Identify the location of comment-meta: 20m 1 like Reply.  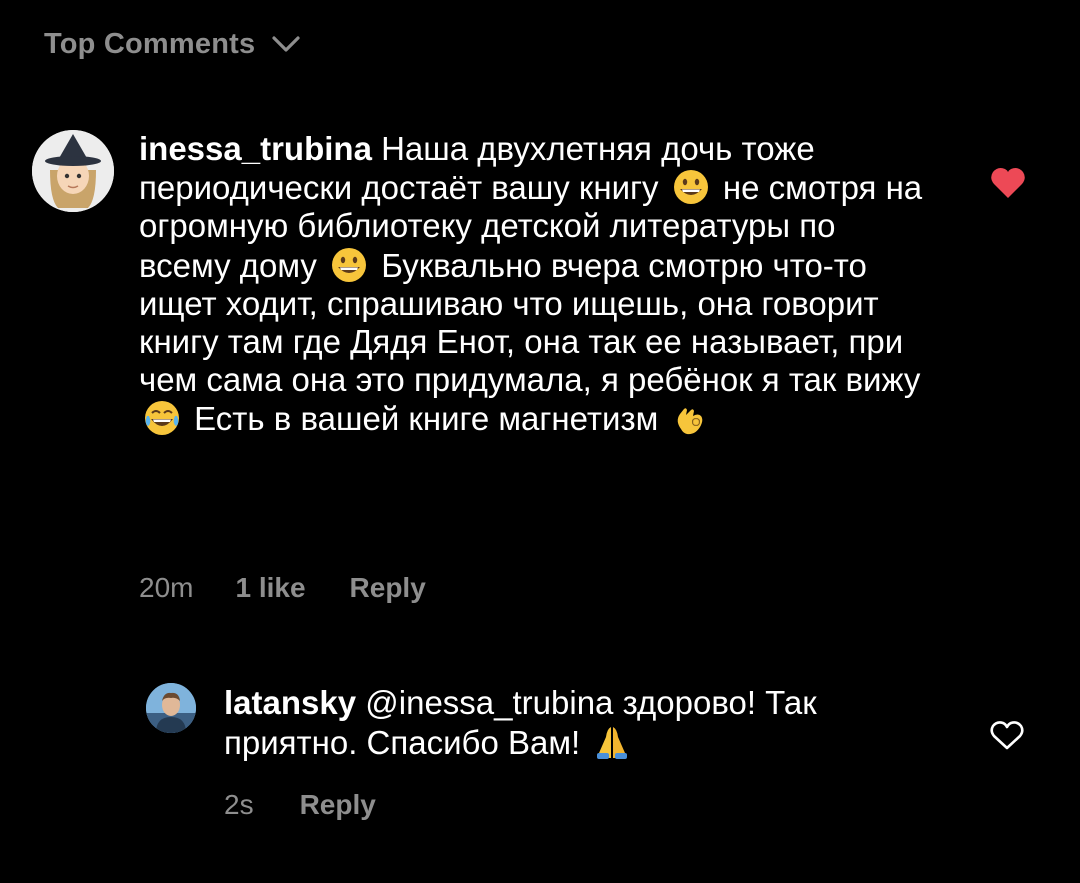
(282, 588).